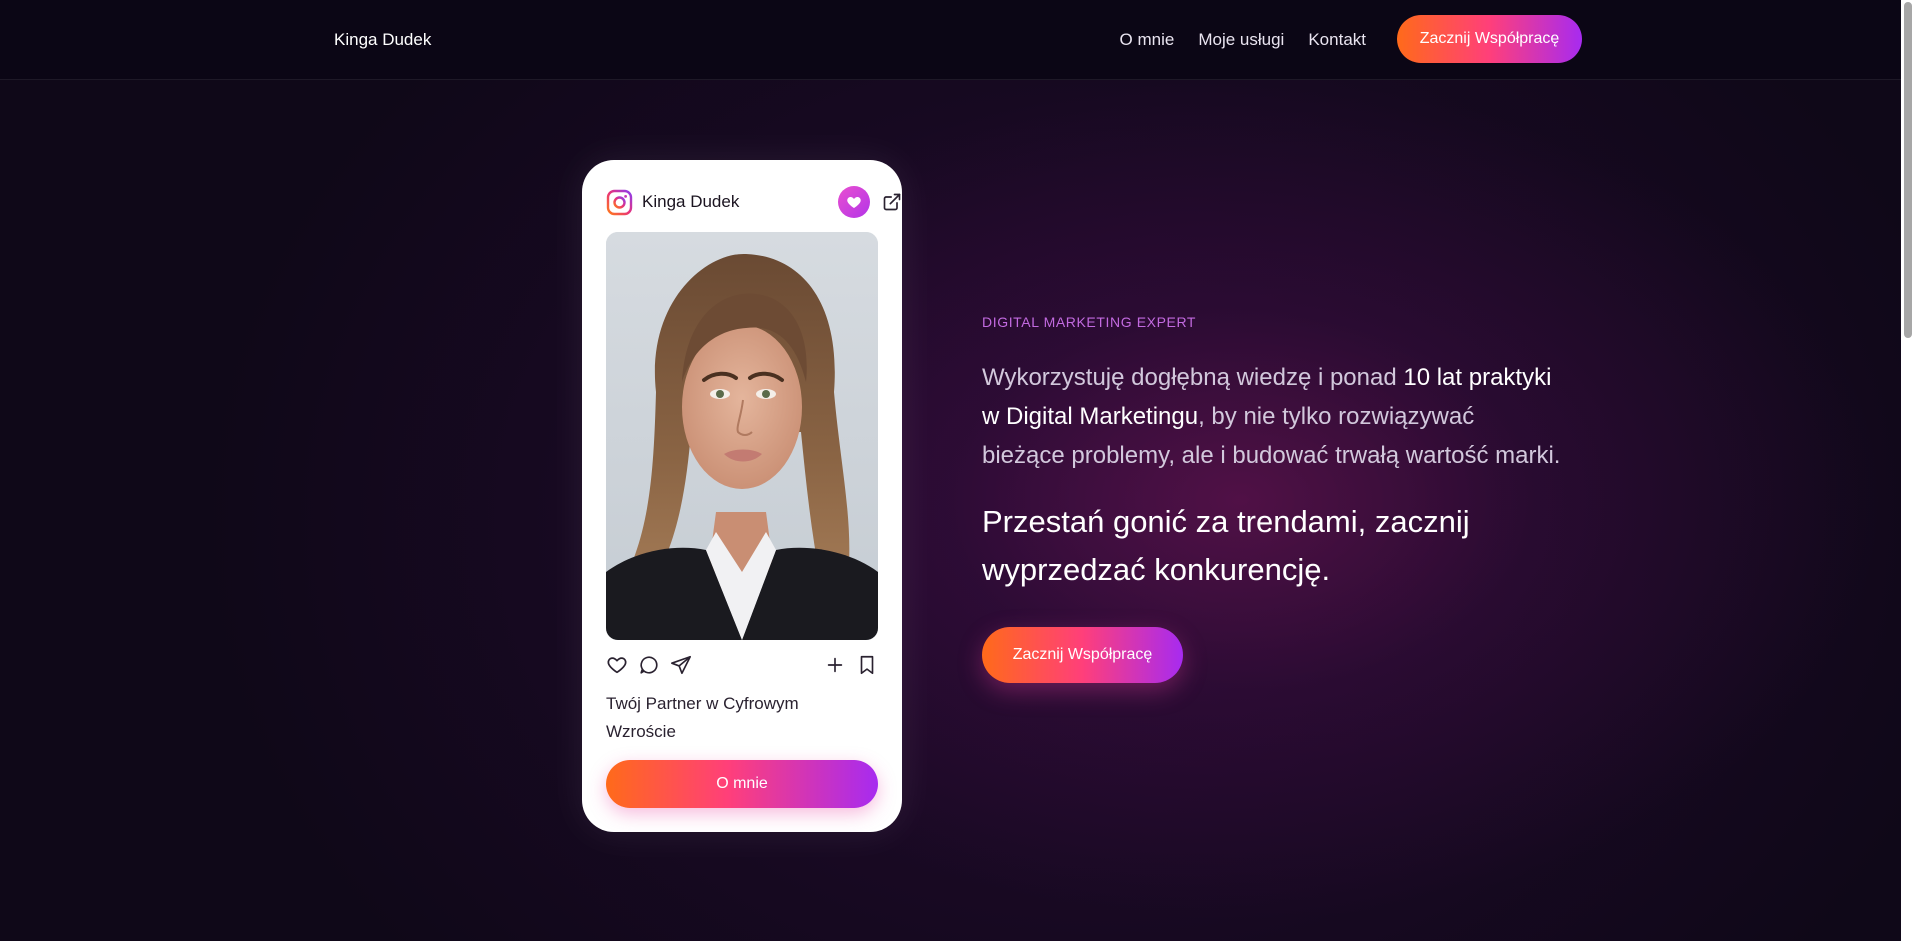 The image size is (1915, 941). What do you see at coordinates (742, 436) in the screenshot?
I see `portrait-photo` at bounding box center [742, 436].